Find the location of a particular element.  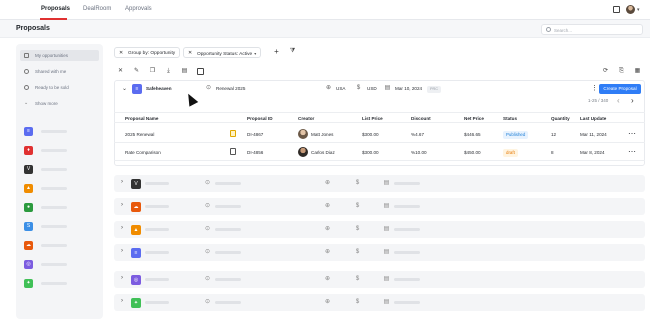

collapsed-group-row: › ▲ ⊙ ⊕ $ ▤ is located at coordinates (379, 229).